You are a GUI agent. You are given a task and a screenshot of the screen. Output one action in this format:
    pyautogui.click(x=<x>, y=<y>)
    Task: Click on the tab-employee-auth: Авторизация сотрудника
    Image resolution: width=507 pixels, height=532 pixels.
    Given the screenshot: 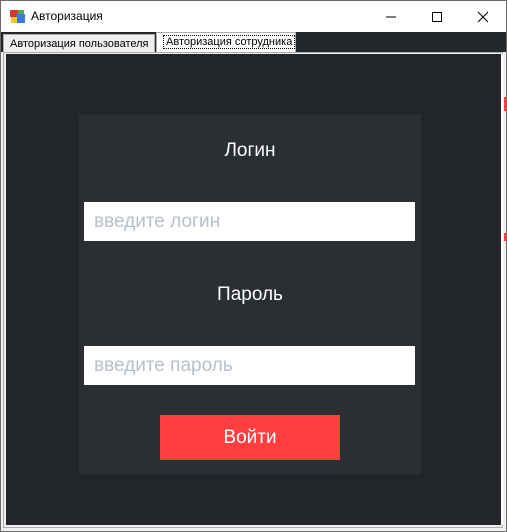 What is the action you would take?
    pyautogui.click(x=226, y=42)
    